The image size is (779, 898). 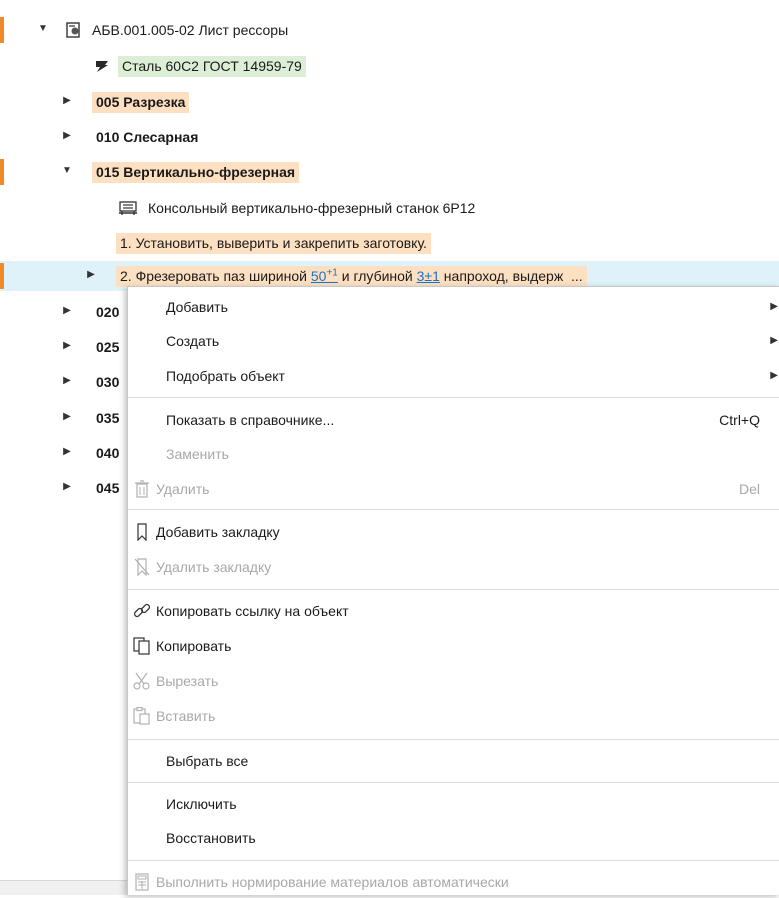 I want to click on menu-item-remove-bookmark: Удалить закладку, so click(x=453, y=567).